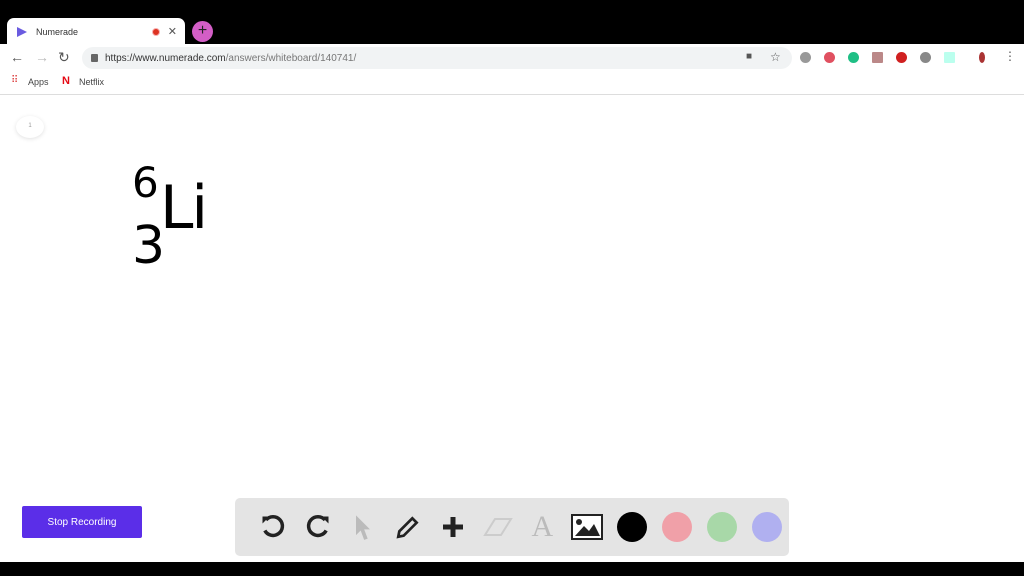 This screenshot has width=1024, height=576. Describe the element at coordinates (38, 82) in the screenshot. I see `bookmark-apps: Apps` at that location.